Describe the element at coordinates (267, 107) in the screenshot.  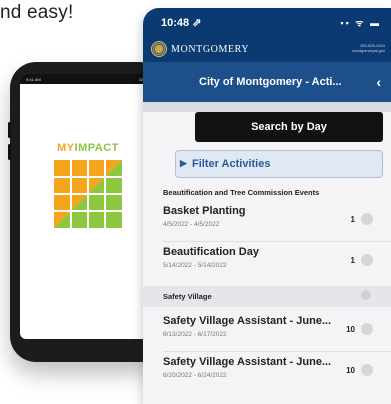
I see `nav-spacer` at that location.